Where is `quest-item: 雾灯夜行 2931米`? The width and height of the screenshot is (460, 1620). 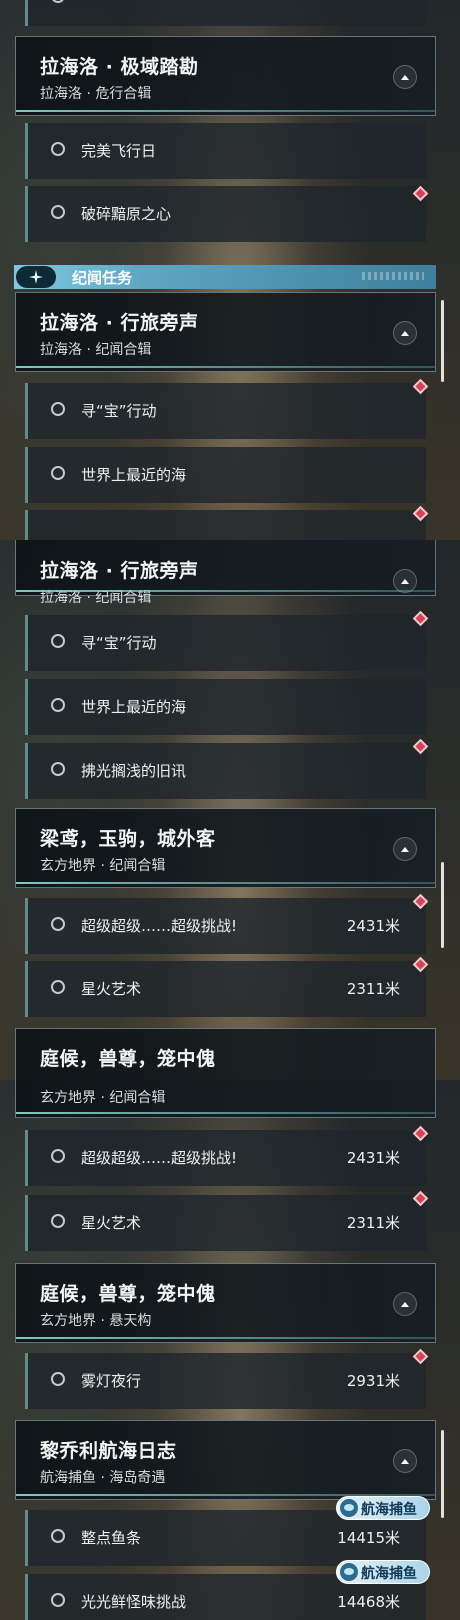
quest-item: 雾灯夜行 2931米 is located at coordinates (225, 1381).